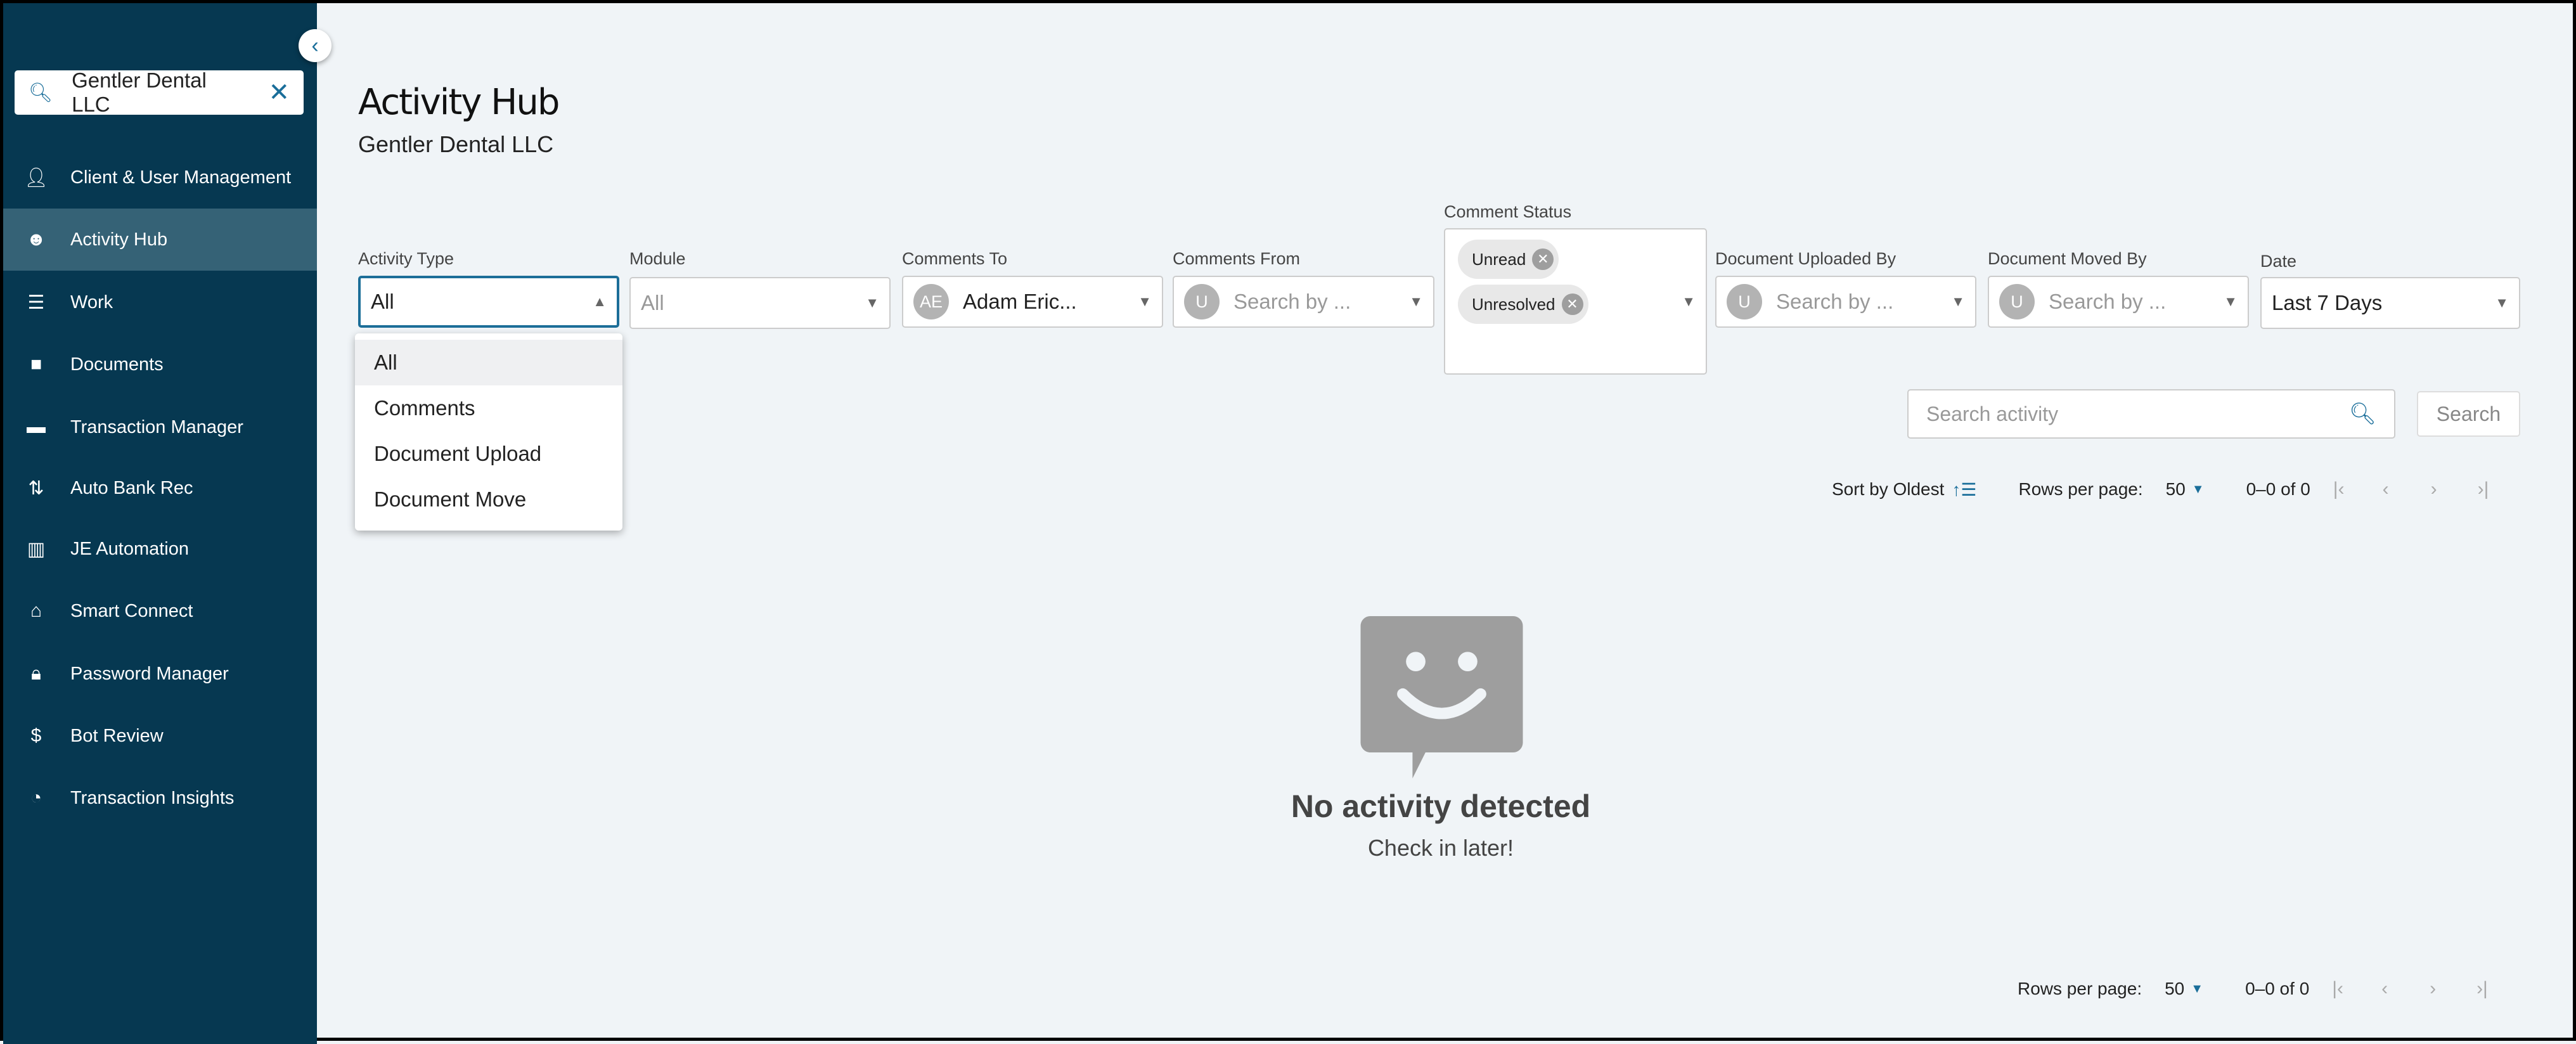  What do you see at coordinates (652, 303) in the screenshot?
I see `module-value: All` at bounding box center [652, 303].